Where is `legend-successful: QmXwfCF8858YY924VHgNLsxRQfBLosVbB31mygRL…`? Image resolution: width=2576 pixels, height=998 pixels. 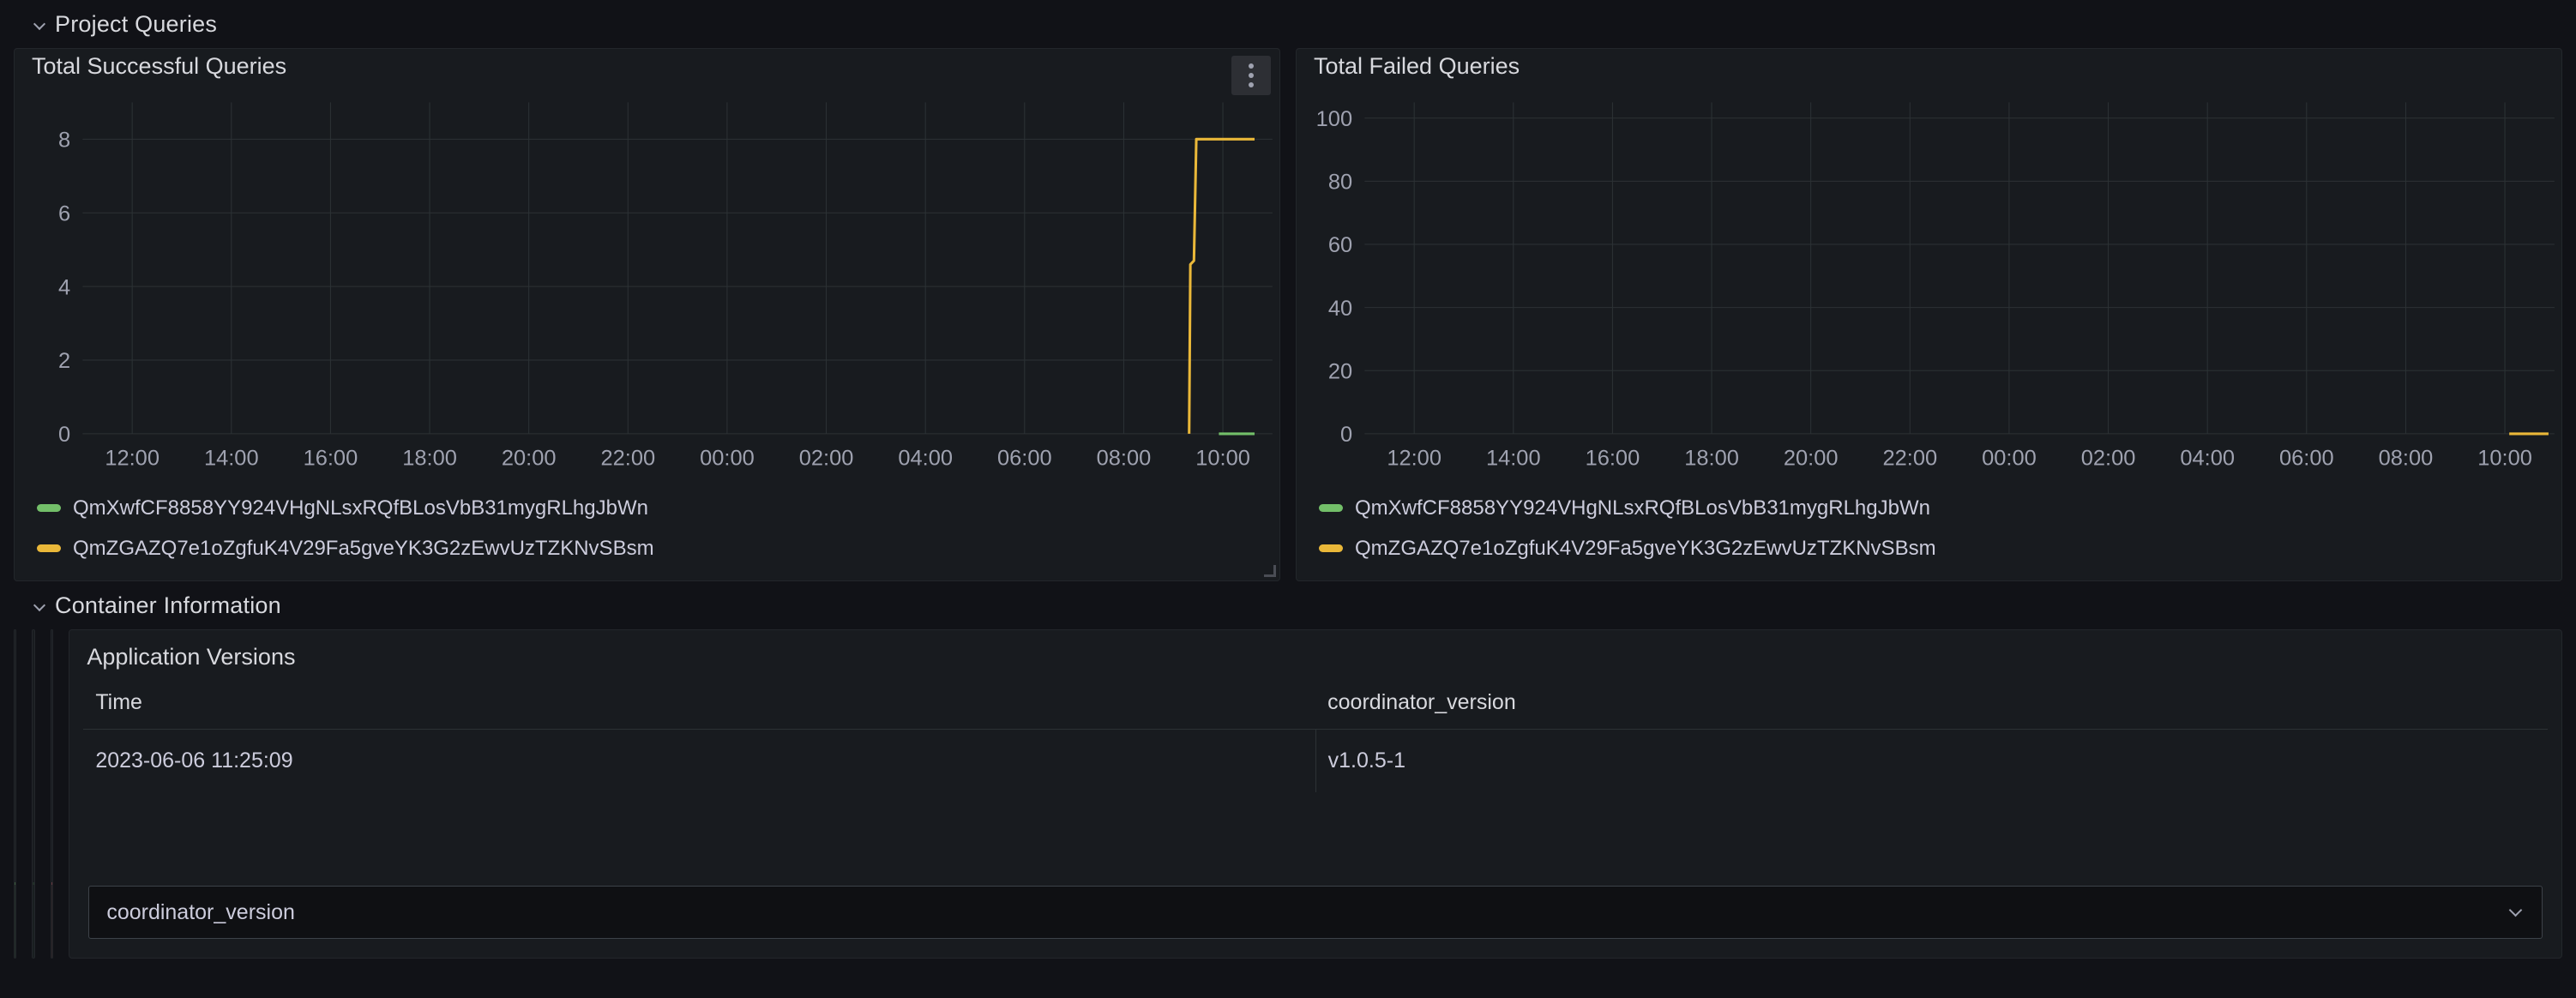 legend-successful: QmXwfCF8858YY924VHgNLsxRQfBLosVbB31mygRL… is located at coordinates (647, 532).